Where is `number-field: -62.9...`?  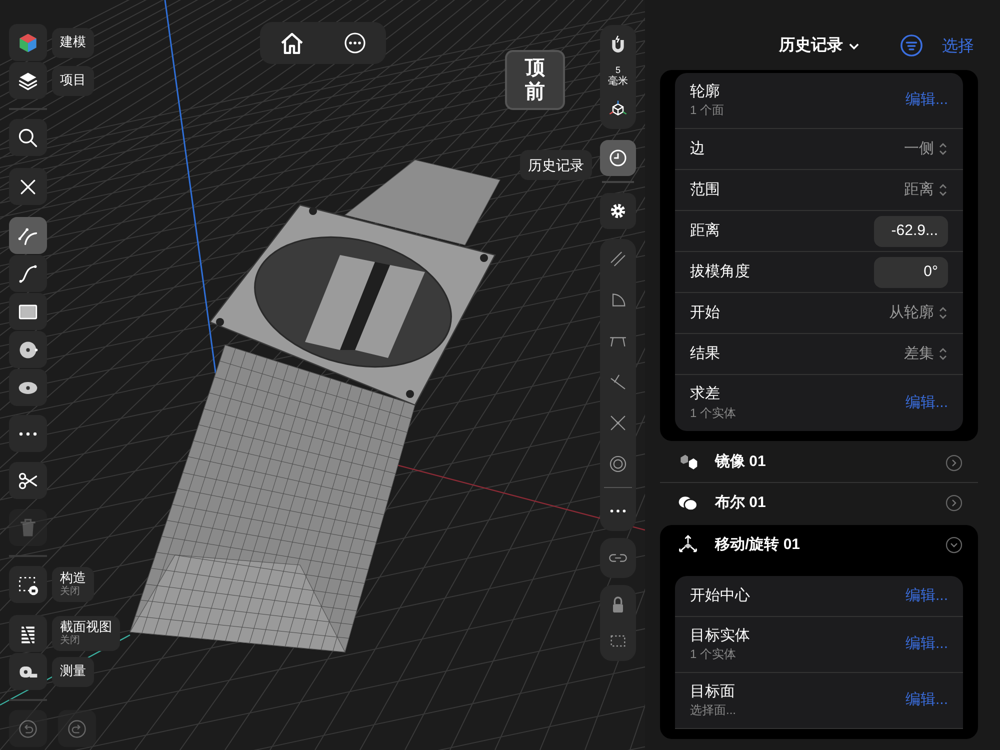 number-field: -62.9... is located at coordinates (911, 231).